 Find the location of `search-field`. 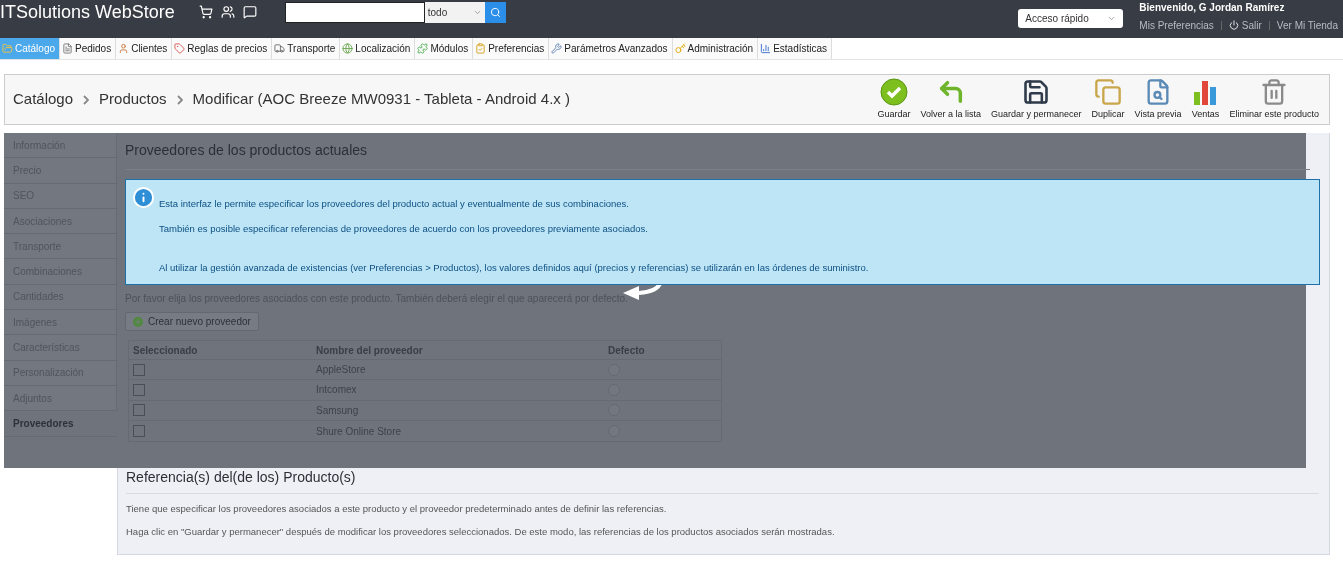

search-field is located at coordinates (354, 12).